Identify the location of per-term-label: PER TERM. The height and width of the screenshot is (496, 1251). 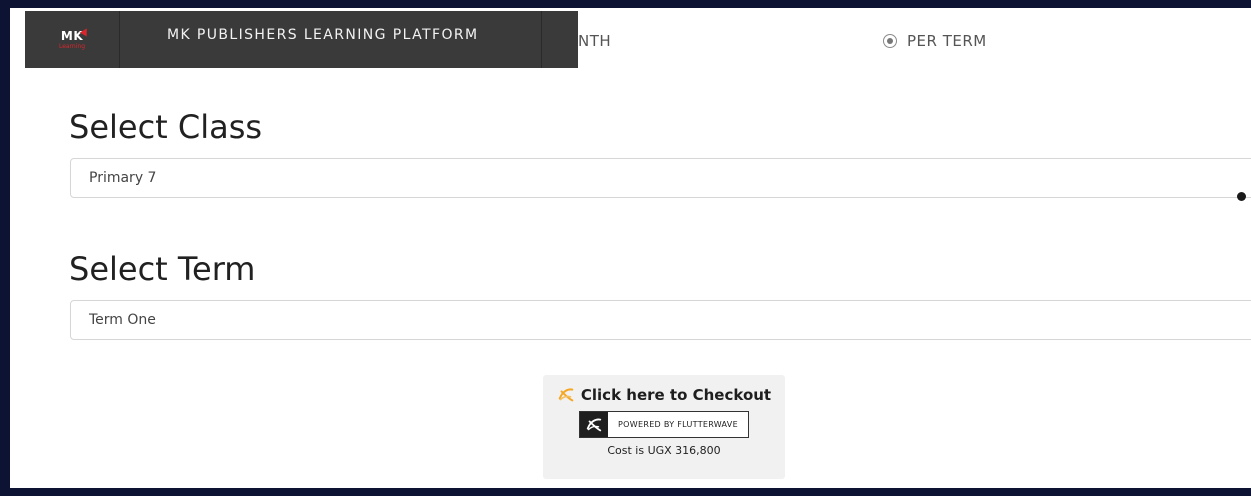
(947, 41).